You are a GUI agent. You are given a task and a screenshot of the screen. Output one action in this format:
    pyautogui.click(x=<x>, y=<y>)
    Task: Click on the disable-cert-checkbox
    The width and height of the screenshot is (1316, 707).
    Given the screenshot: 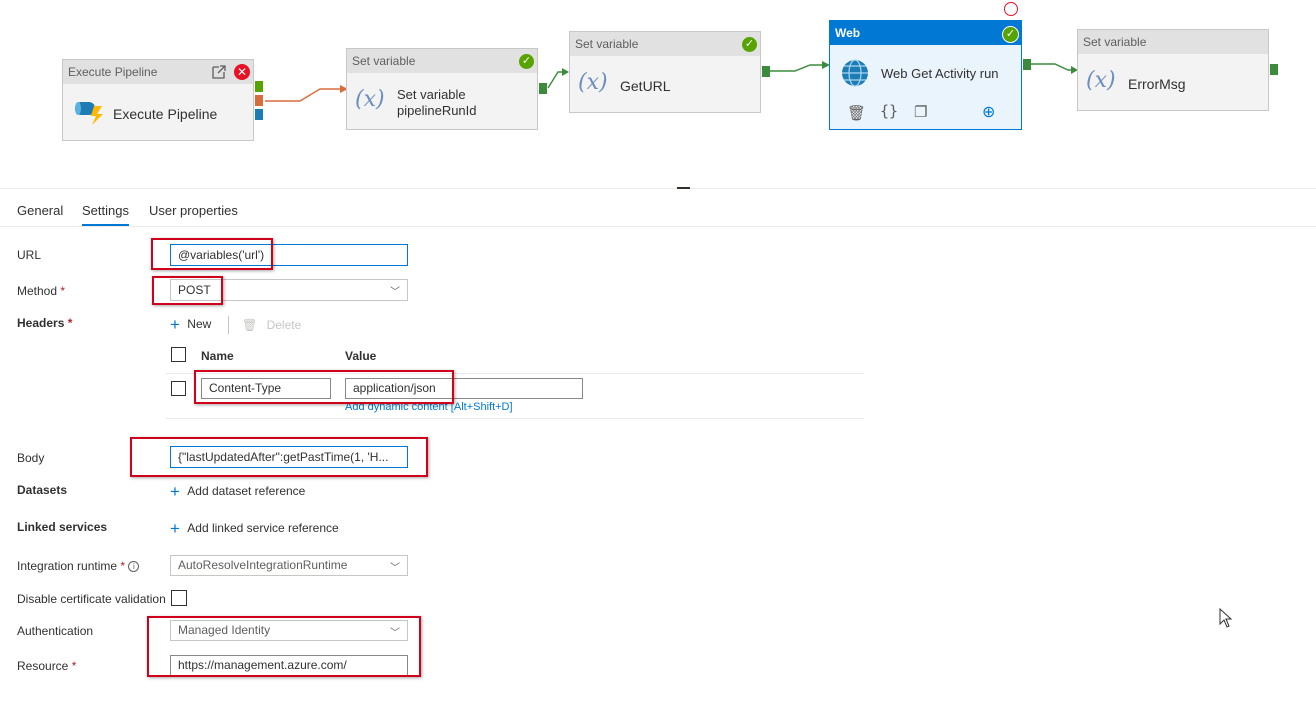 What is the action you would take?
    pyautogui.click(x=179, y=598)
    